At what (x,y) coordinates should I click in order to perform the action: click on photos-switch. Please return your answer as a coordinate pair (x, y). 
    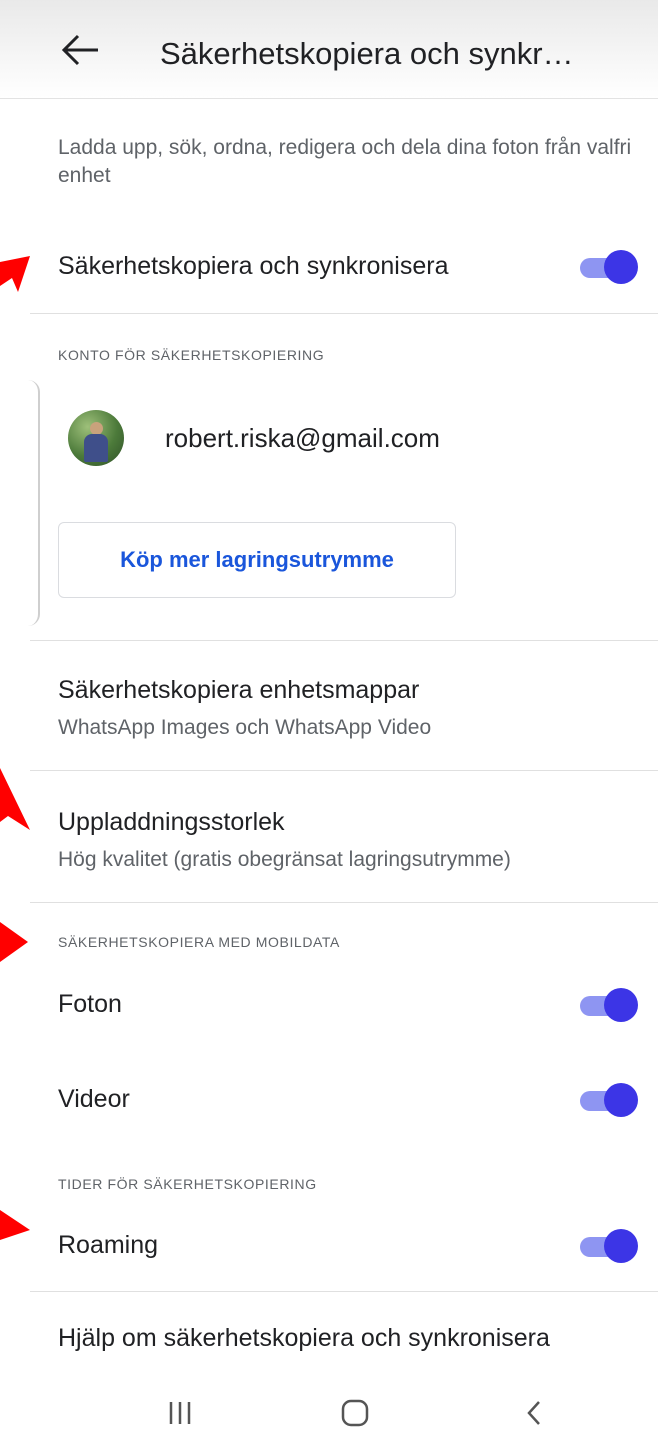
    Looking at the image, I should click on (609, 1005).